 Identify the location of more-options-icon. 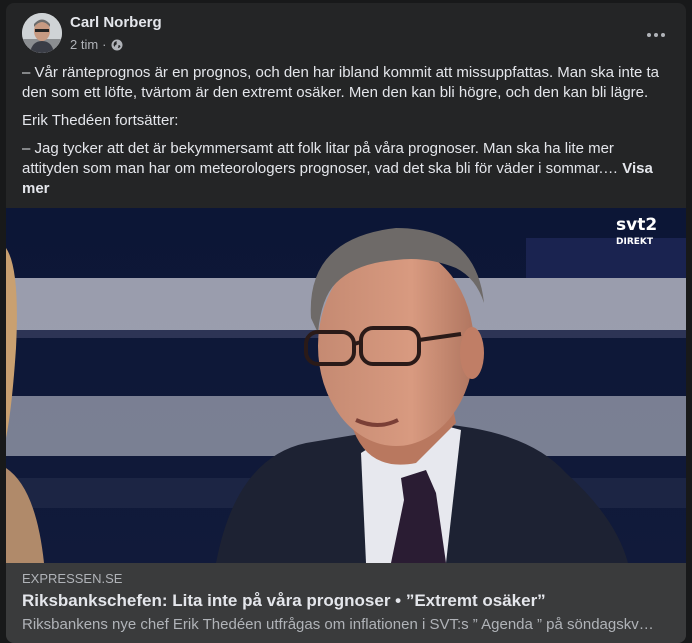
(656, 35).